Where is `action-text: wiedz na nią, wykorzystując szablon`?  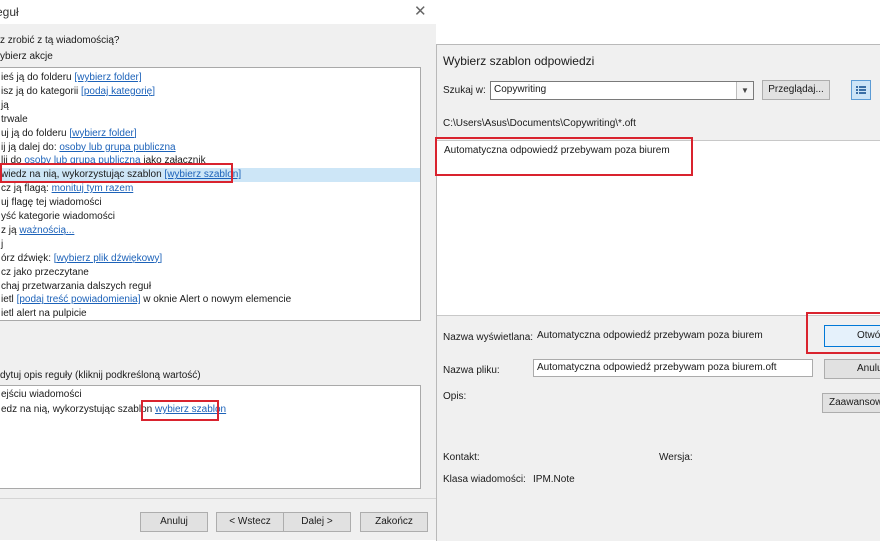 action-text: wiedz na nią, wykorzystując szablon is located at coordinates (83, 175).